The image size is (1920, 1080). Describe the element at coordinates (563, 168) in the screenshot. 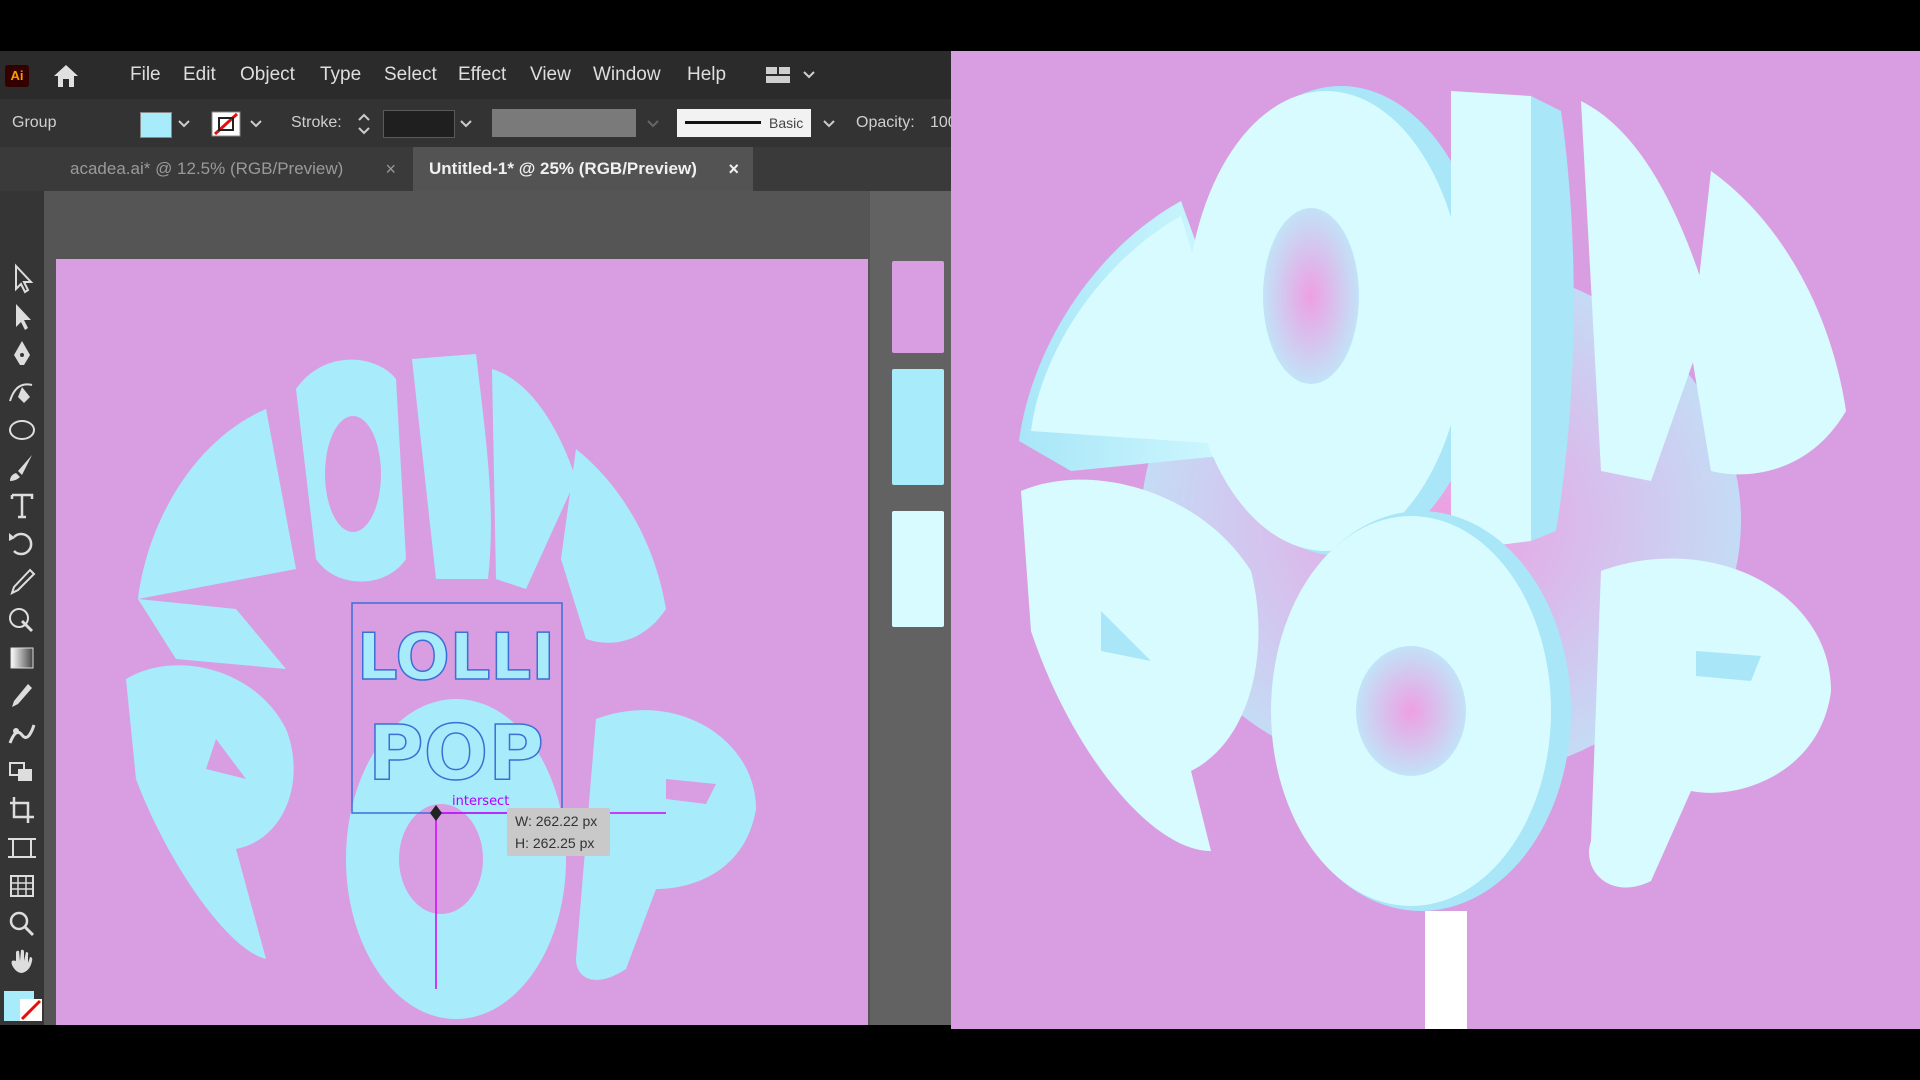

I see `tab-label: Untitled-1* @ 25% (RGB/Preview)` at that location.